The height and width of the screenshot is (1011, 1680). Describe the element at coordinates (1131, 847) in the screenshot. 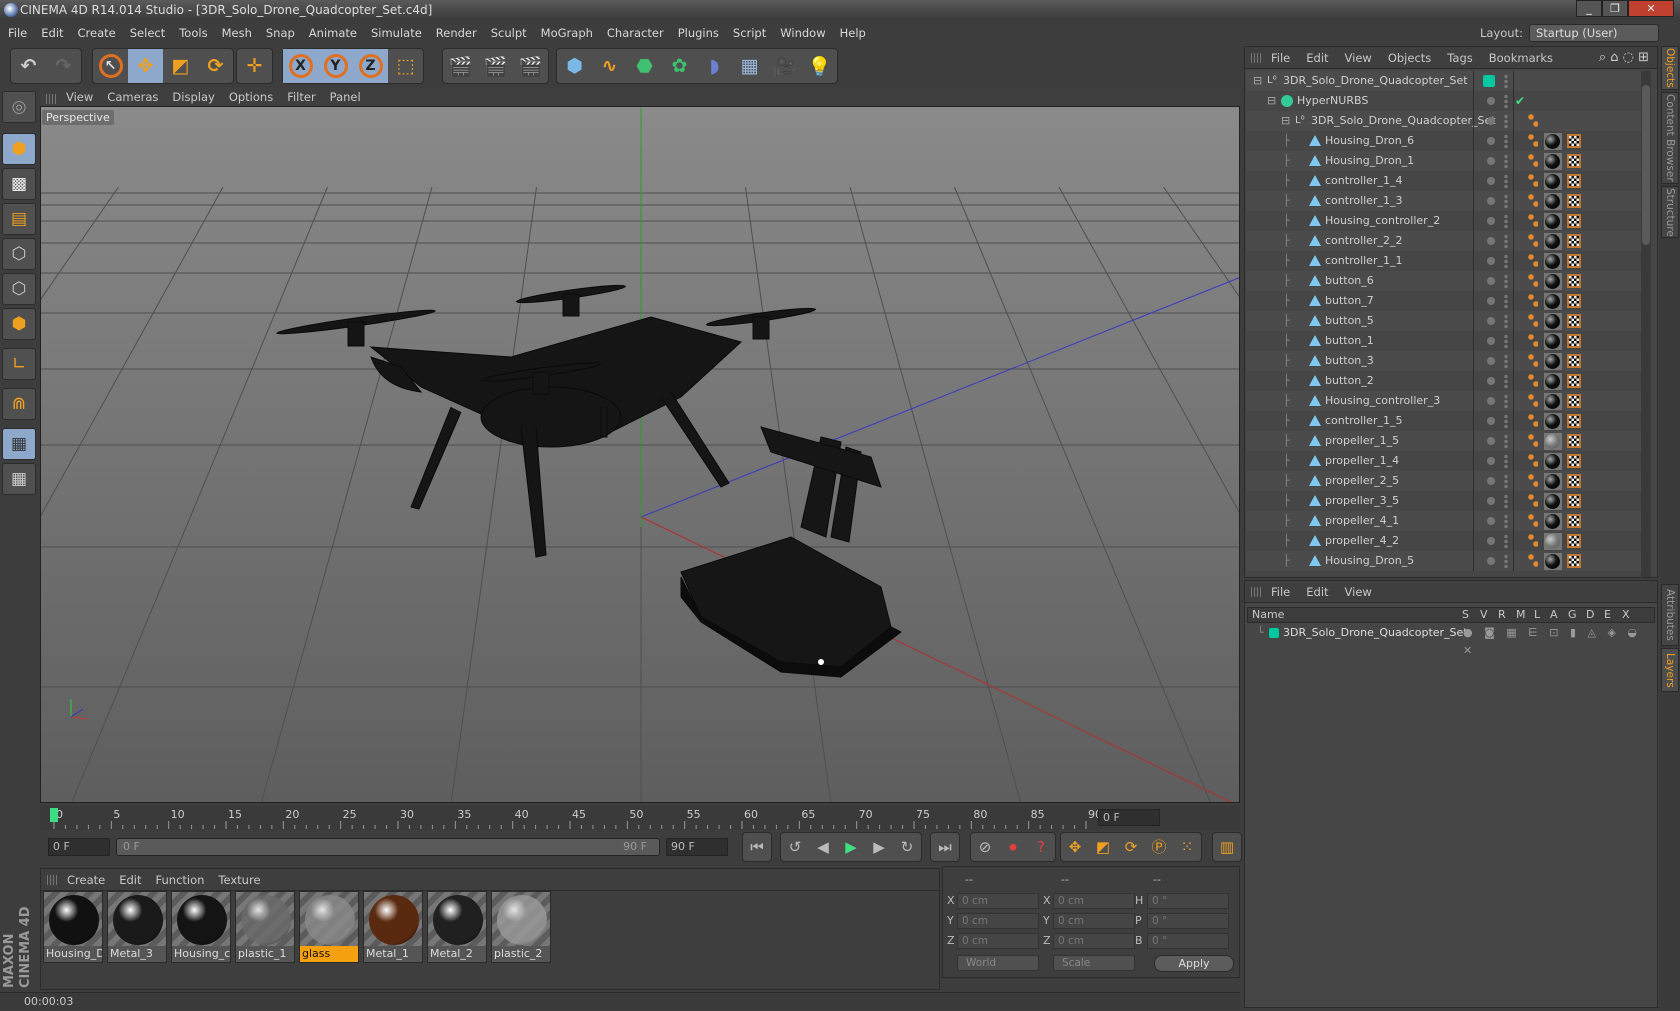

I see `key-rotation-icon: ⟳` at that location.